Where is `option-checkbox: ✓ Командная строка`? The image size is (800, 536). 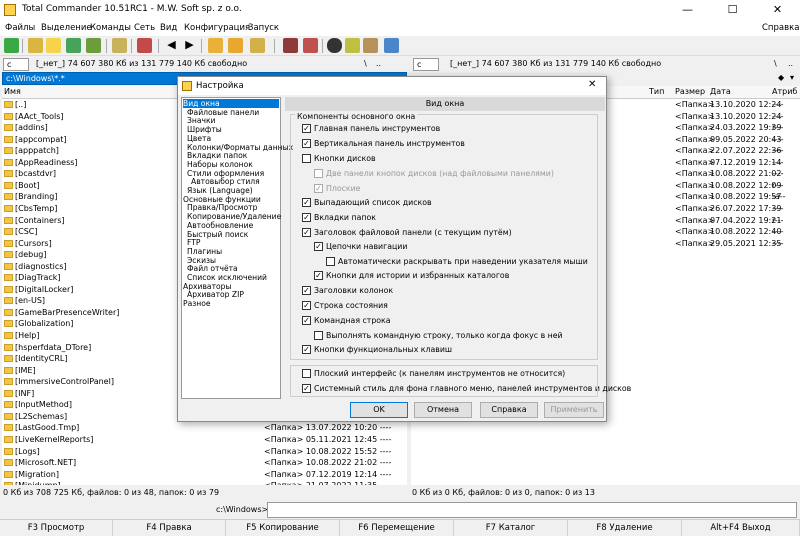 option-checkbox: ✓ Командная строка is located at coordinates (346, 320).